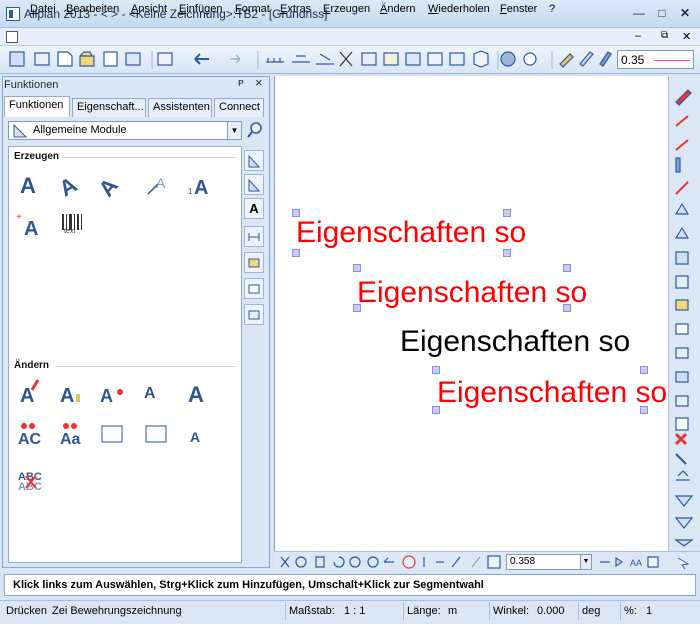  What do you see at coordinates (254, 236) in the screenshot?
I see `tool-measure-icon` at bounding box center [254, 236].